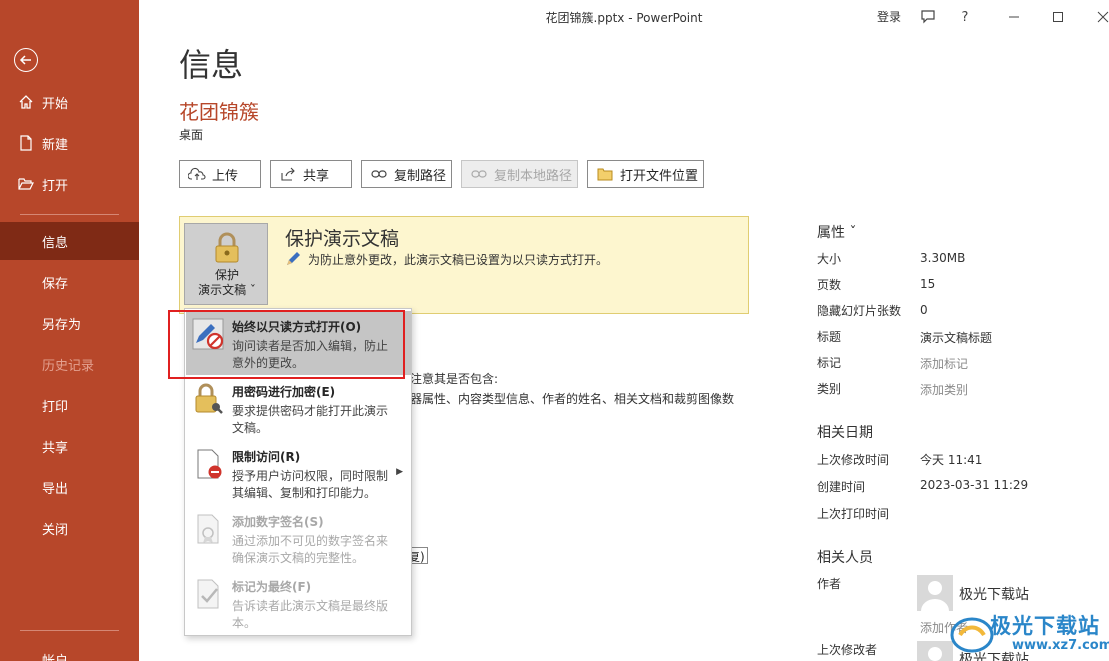 This screenshot has width=1109, height=661. What do you see at coordinates (55, 104) in the screenshot?
I see `sidebar-item-label: 开始` at bounding box center [55, 104].